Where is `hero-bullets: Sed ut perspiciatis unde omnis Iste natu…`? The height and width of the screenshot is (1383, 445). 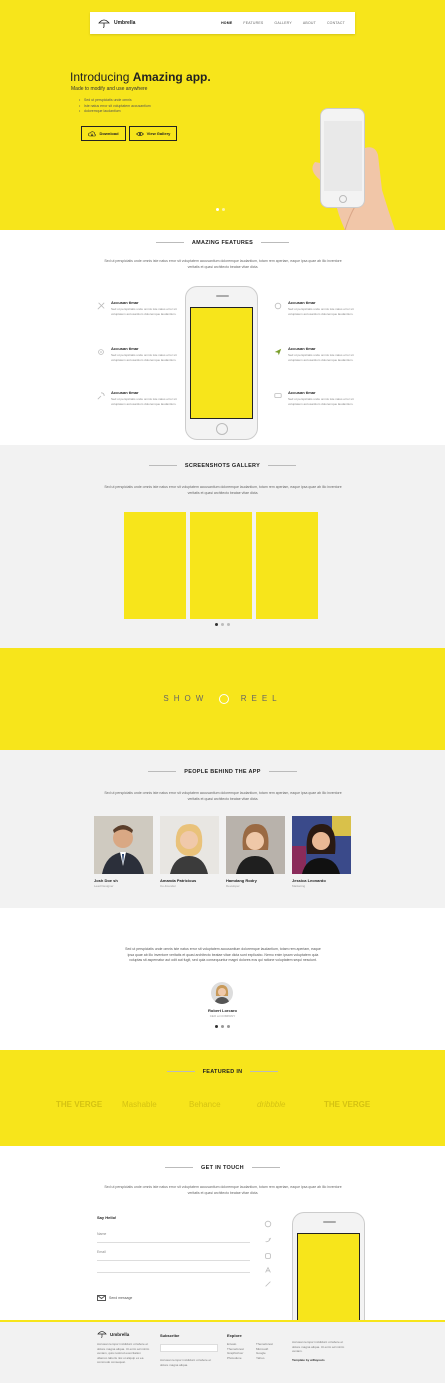 hero-bullets: Sed ut perspiciatis unde omnis Iste natu… is located at coordinates (117, 106).